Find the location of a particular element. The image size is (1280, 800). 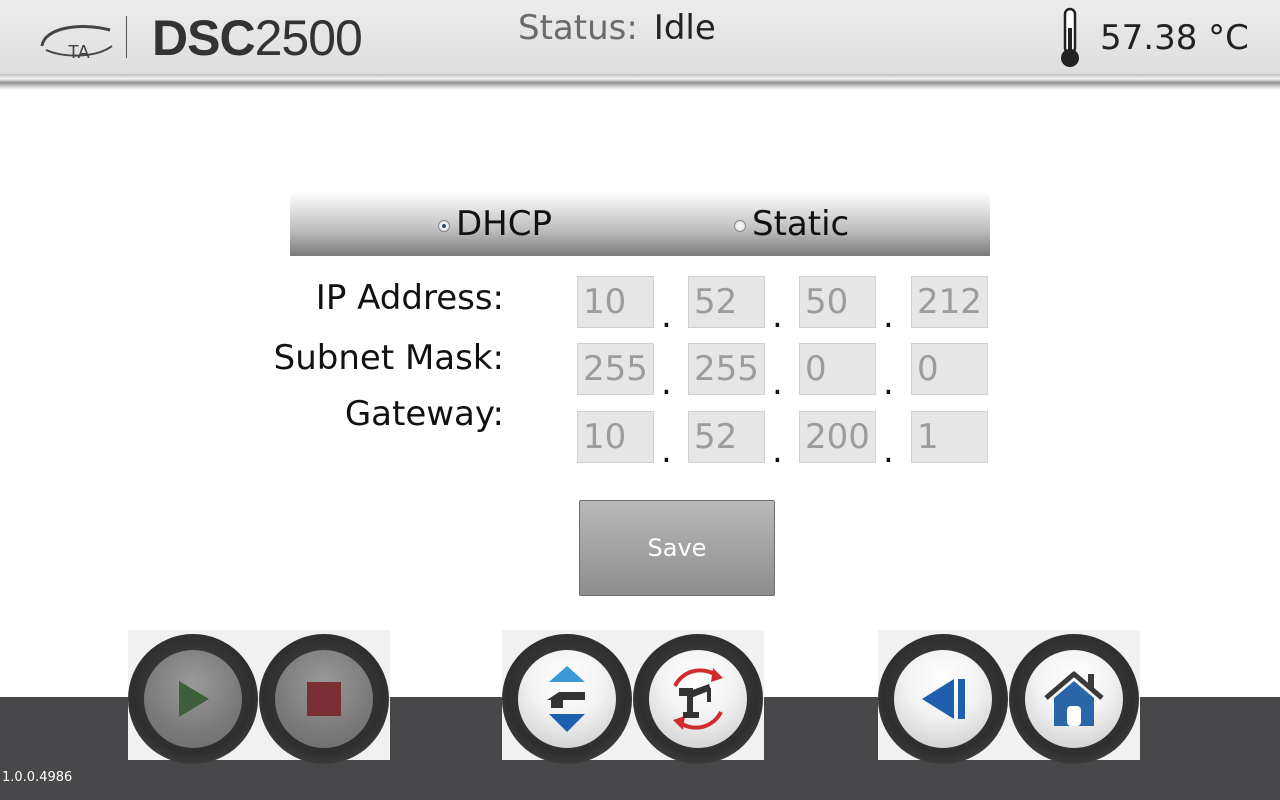

subnet-mask-fields: 255 . 255 . 0 . 0 is located at coordinates (783, 373).